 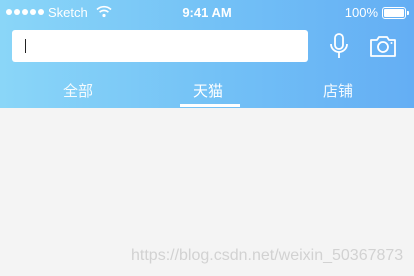 What do you see at coordinates (339, 46) in the screenshot?
I see `microphone-icon` at bounding box center [339, 46].